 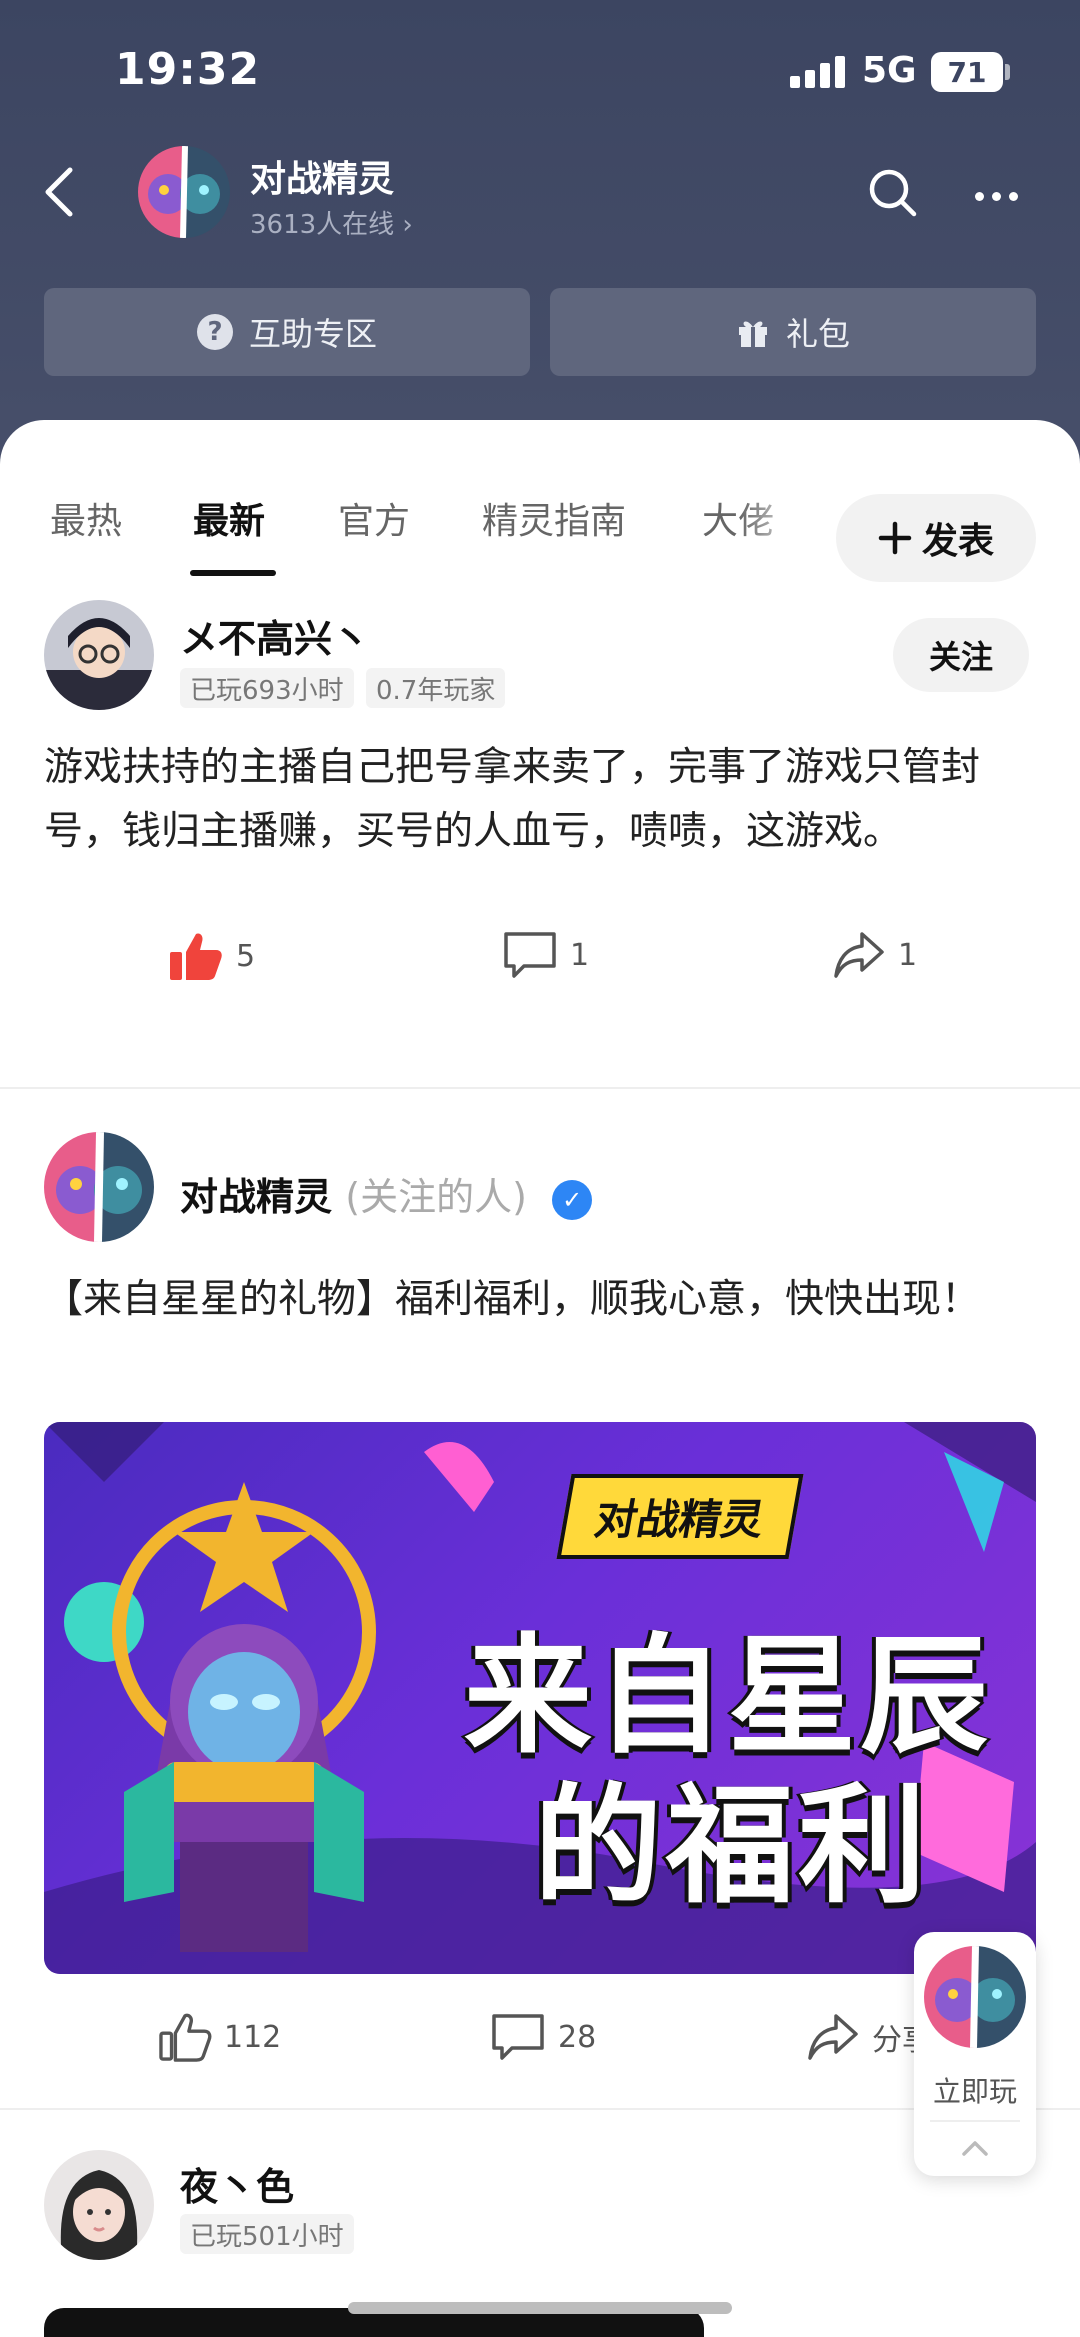 I want to click on play-now-widget: 立即玩, so click(x=975, y=2054).